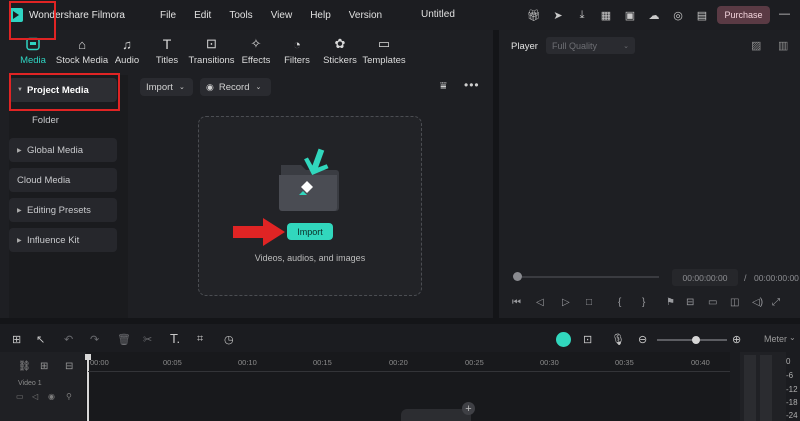  I want to click on add-track-icon: ⊞, so click(44, 366).